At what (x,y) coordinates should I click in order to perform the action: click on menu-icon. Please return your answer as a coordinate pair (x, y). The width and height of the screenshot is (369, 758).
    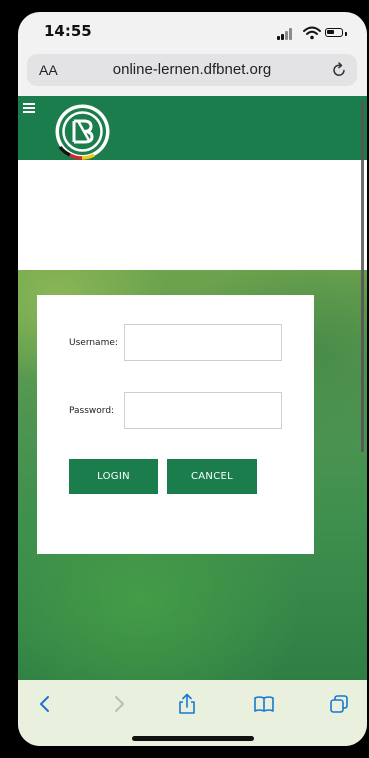
    Looking at the image, I should click on (29, 108).